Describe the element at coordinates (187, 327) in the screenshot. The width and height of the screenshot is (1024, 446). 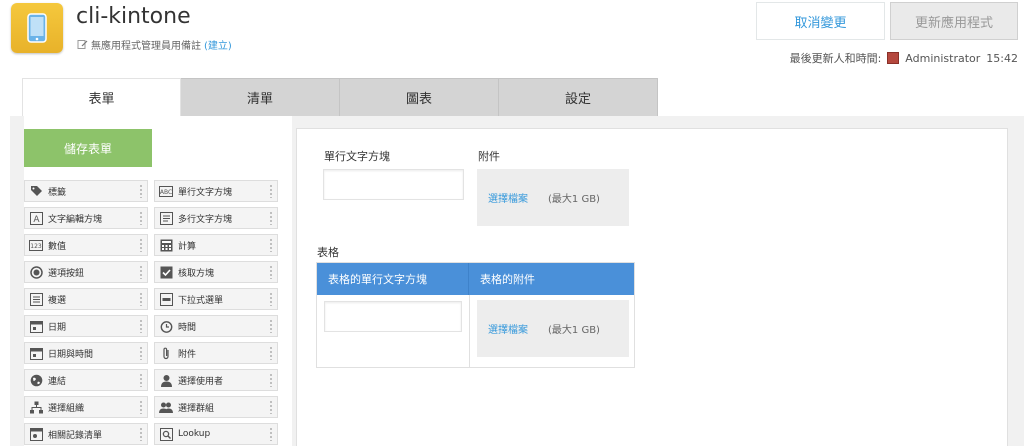
I see `palette-item-text: 時間` at that location.